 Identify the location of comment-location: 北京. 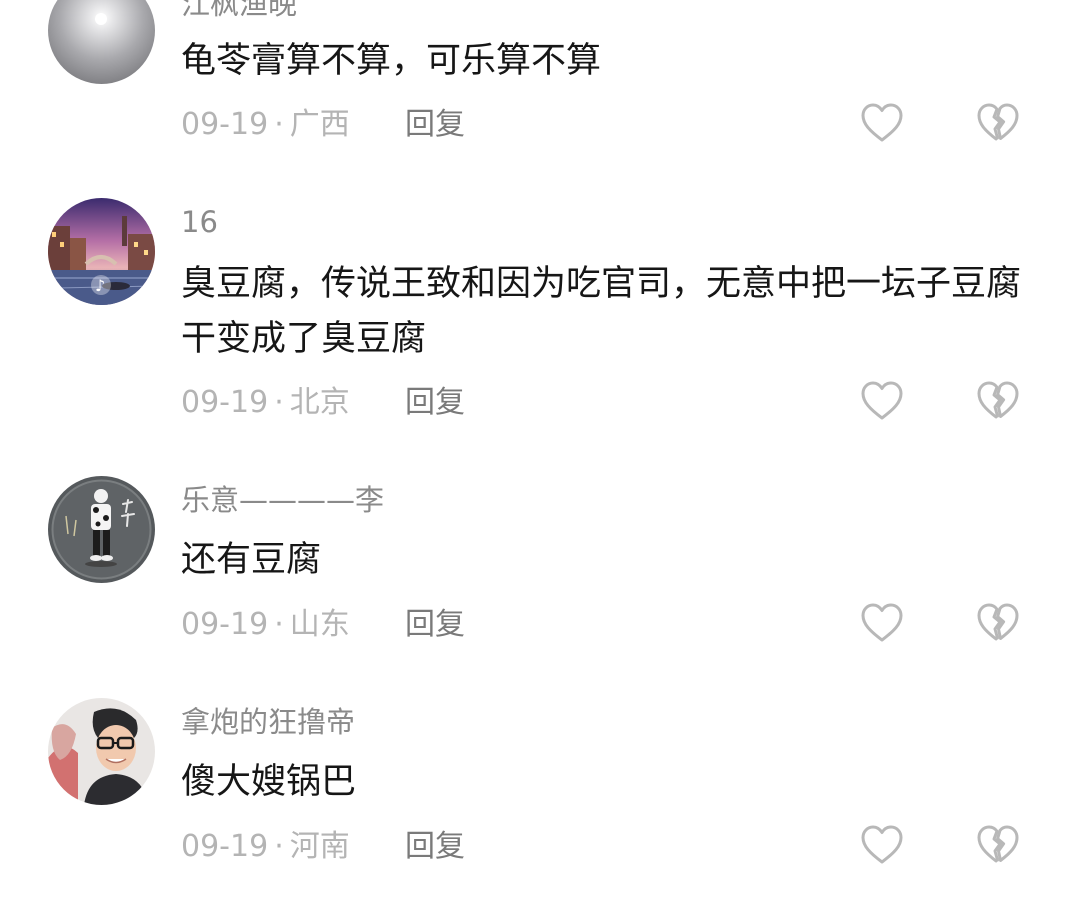
(319, 402).